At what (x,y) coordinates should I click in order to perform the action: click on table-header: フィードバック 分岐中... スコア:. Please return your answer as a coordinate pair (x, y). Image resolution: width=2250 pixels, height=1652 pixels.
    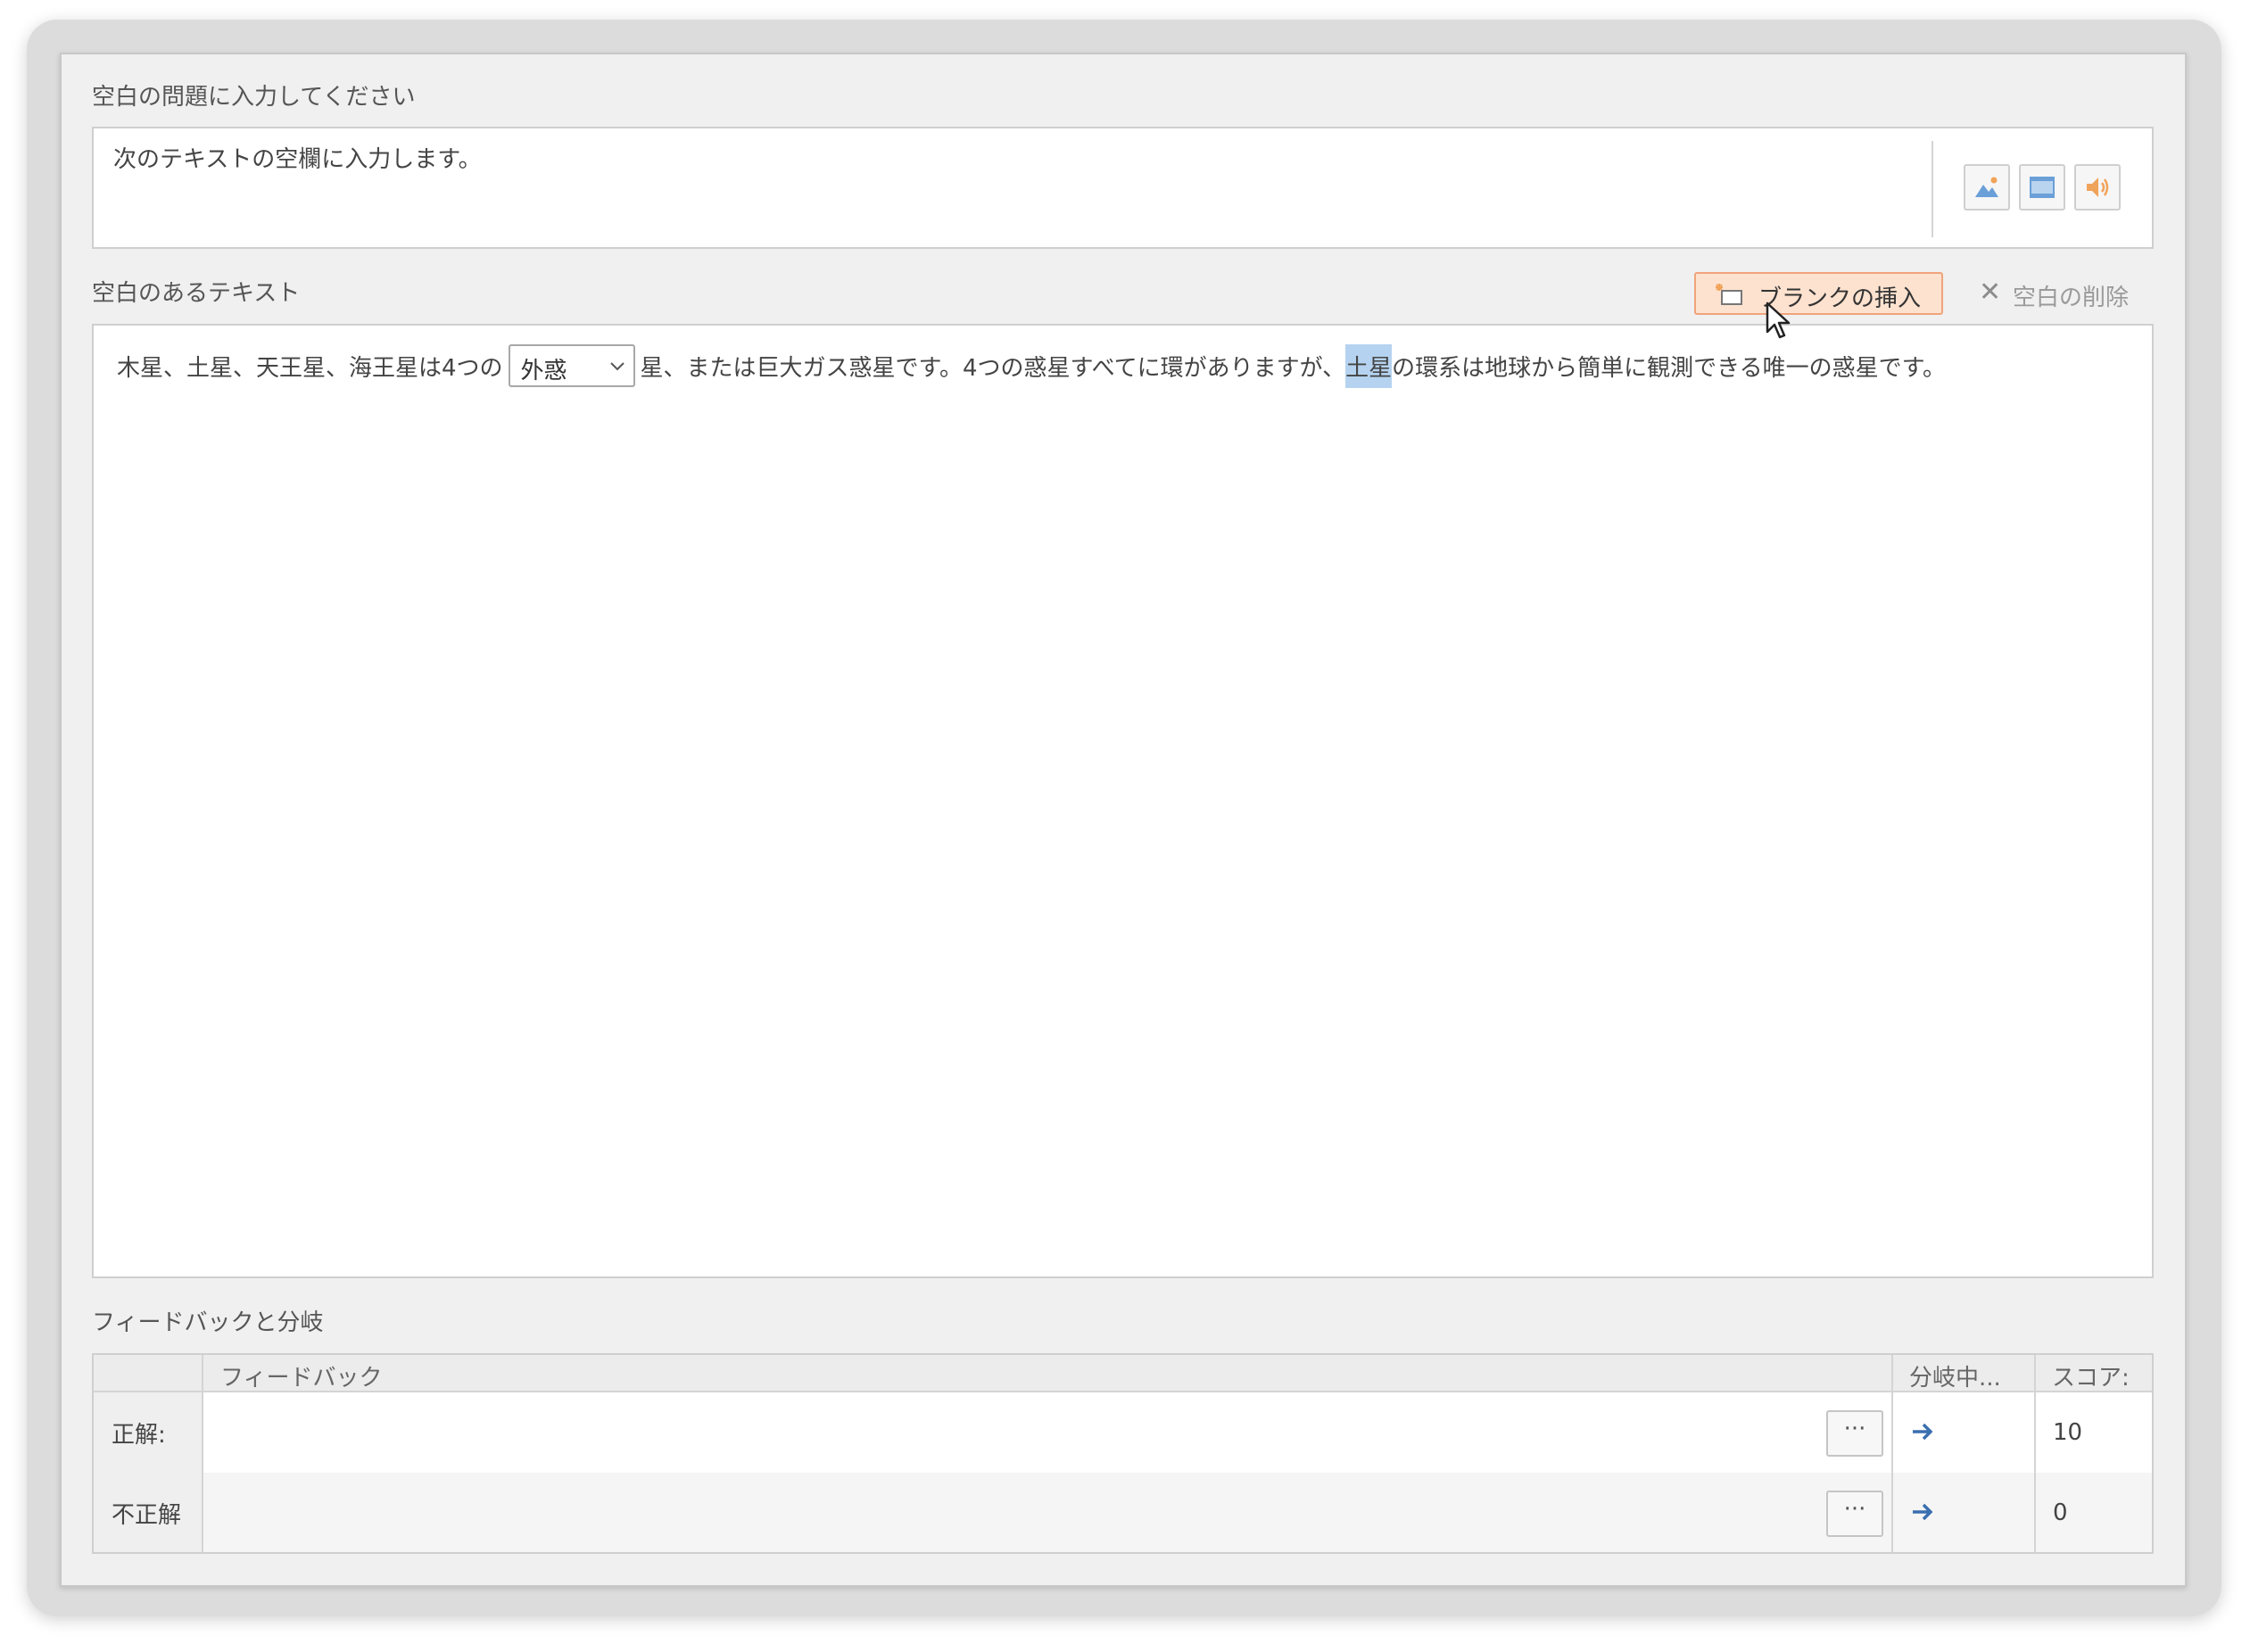
    Looking at the image, I should click on (1123, 1373).